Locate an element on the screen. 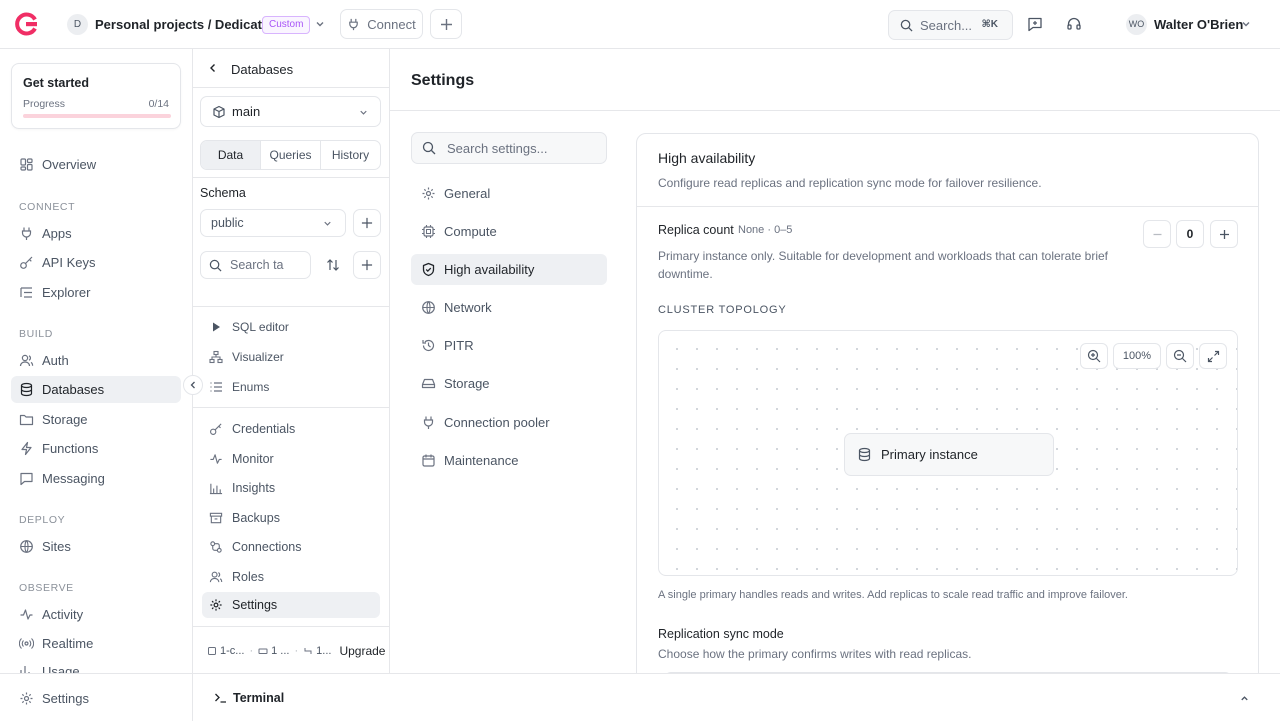  sidebar-item-settings: Settings is located at coordinates (96, 698).